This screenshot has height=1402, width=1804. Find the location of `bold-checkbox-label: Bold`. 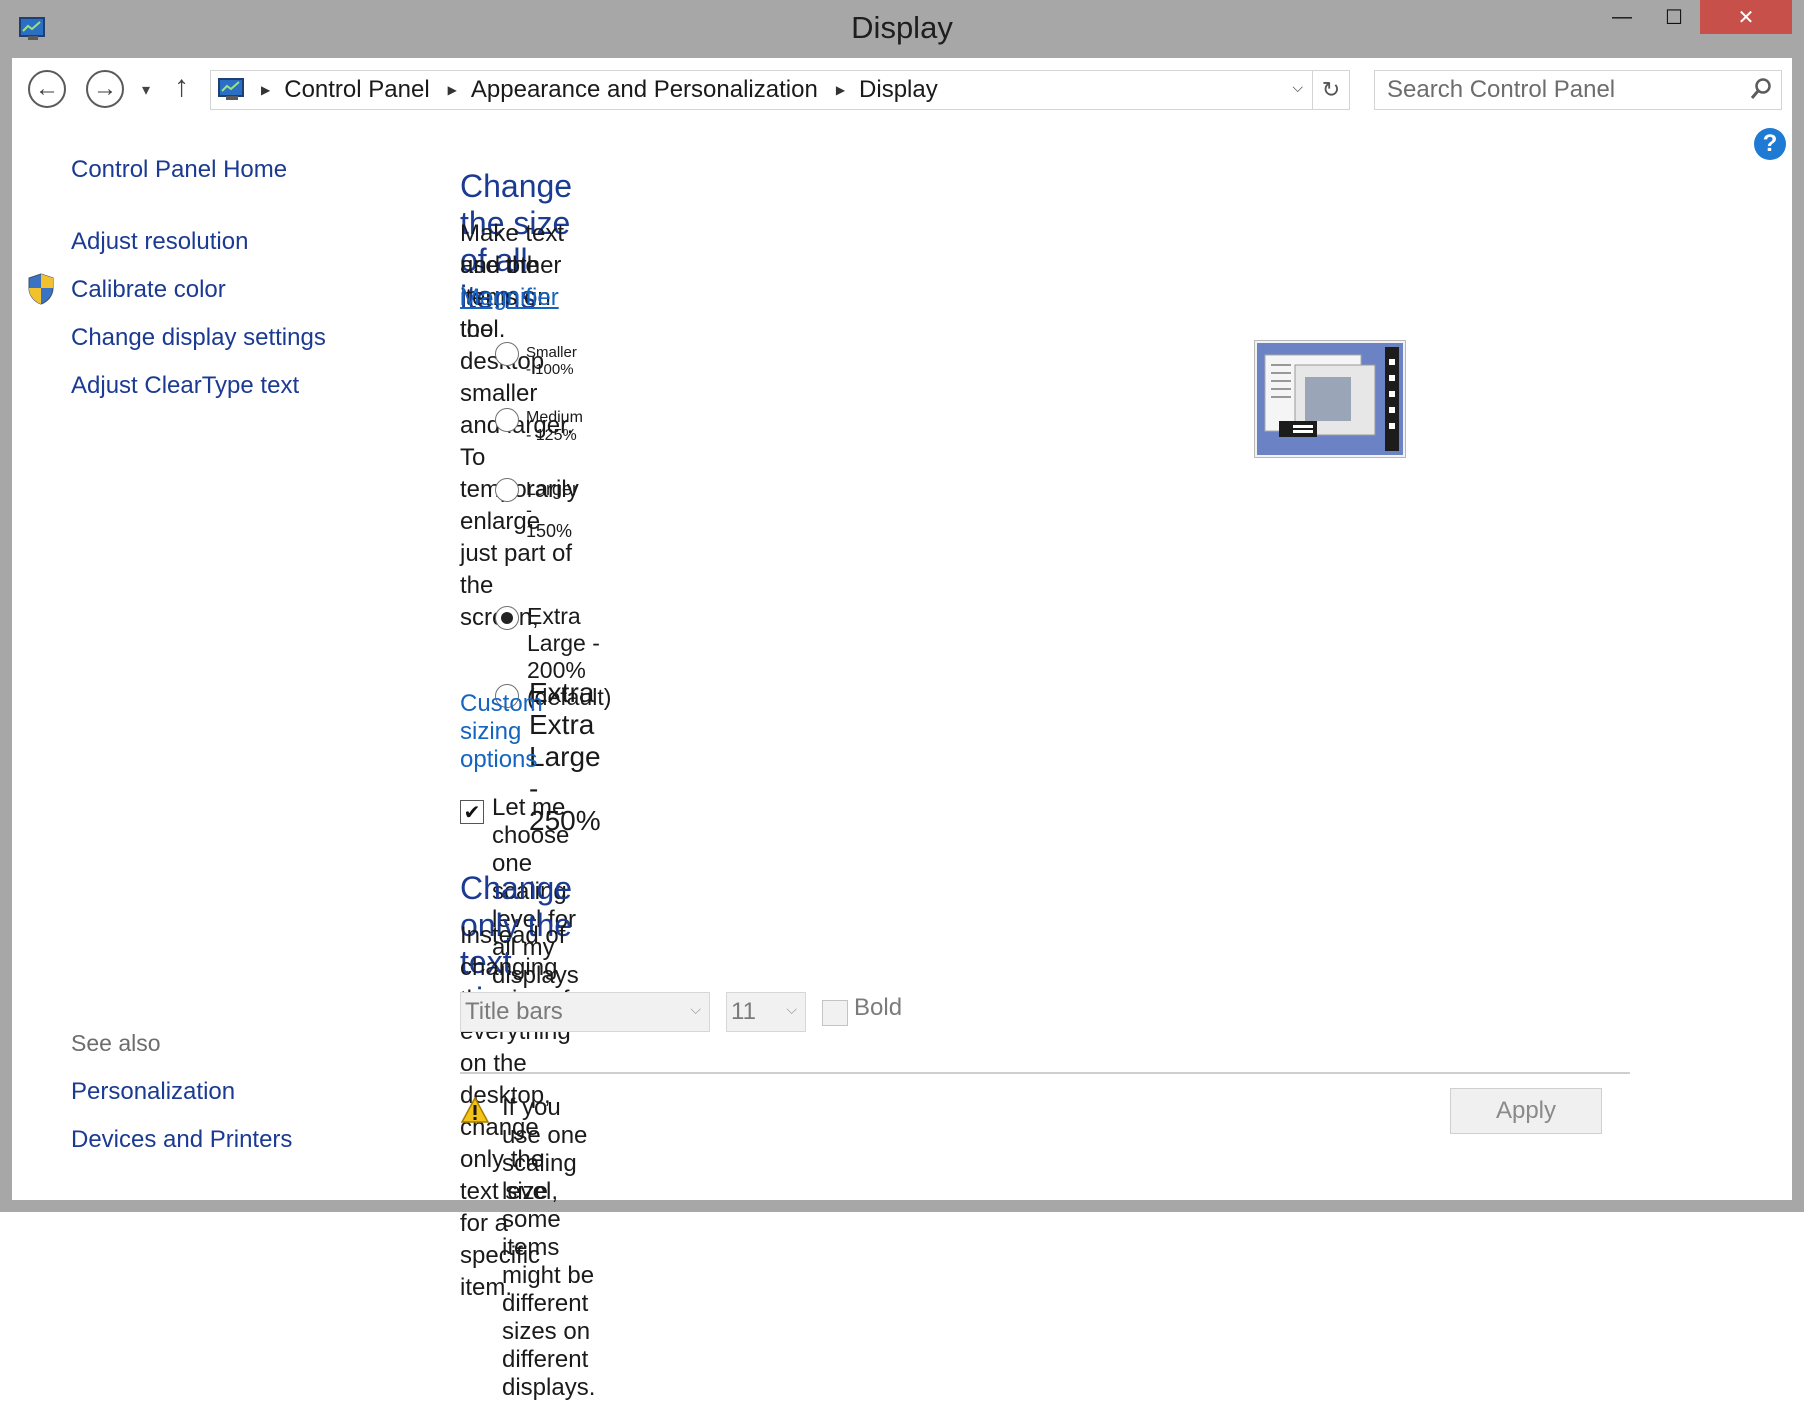

bold-checkbox-label: Bold is located at coordinates (878, 1007).